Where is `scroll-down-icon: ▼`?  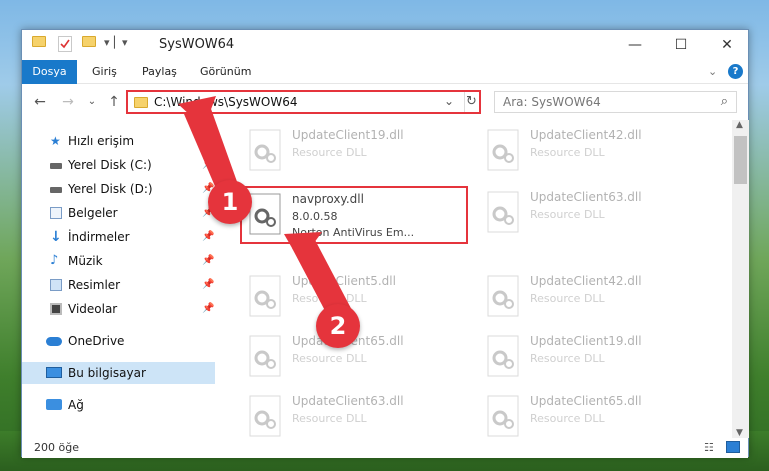 scroll-down-icon: ▼ is located at coordinates (739, 433).